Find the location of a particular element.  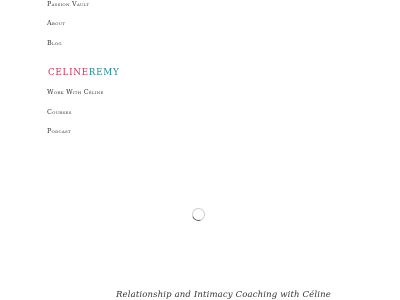

nav-link-passion-vault: Passion Vault is located at coordinates (68, 4).